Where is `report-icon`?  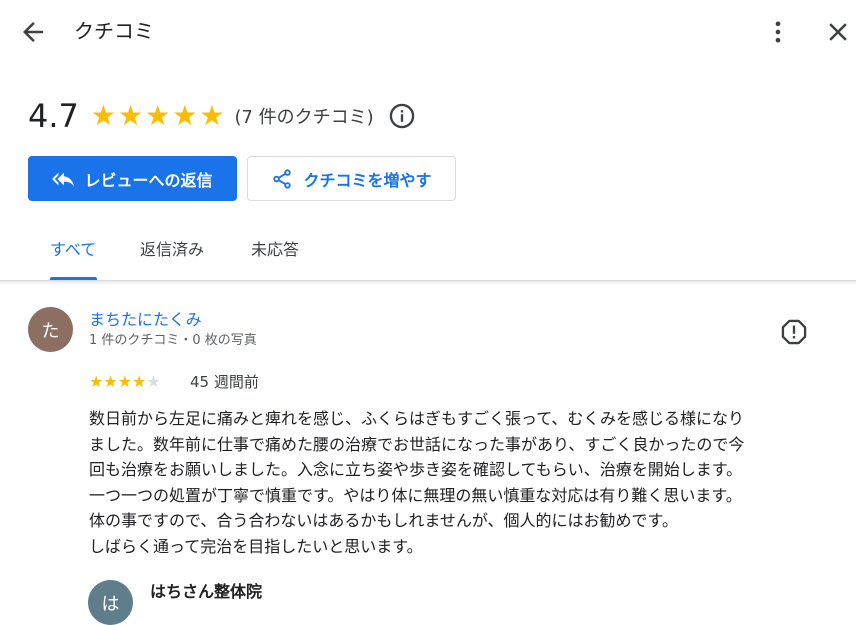 report-icon is located at coordinates (794, 332).